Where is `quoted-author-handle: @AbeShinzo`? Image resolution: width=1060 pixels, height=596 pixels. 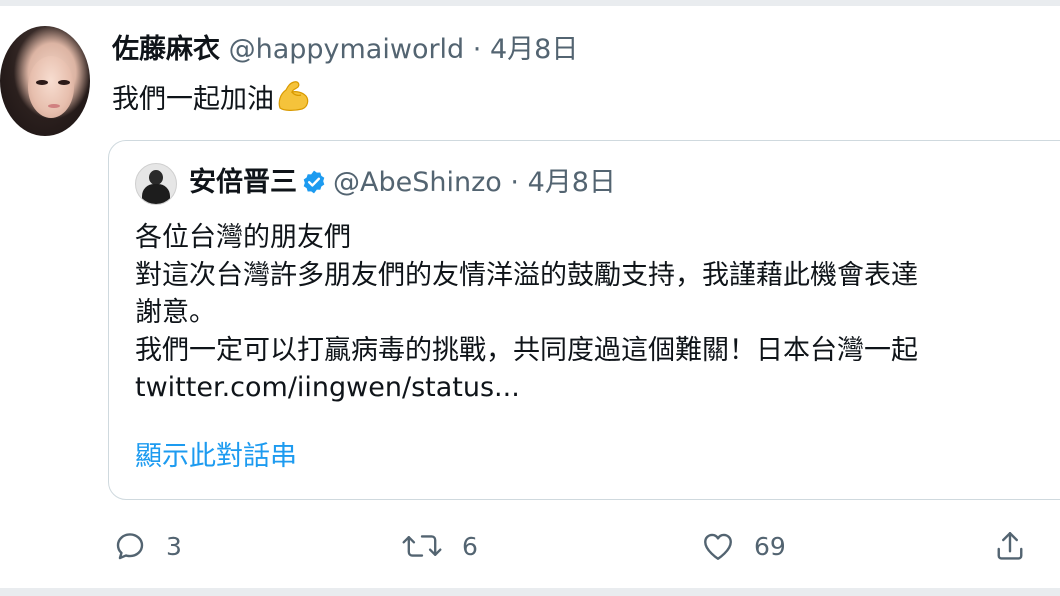 quoted-author-handle: @AbeShinzo is located at coordinates (417, 182).